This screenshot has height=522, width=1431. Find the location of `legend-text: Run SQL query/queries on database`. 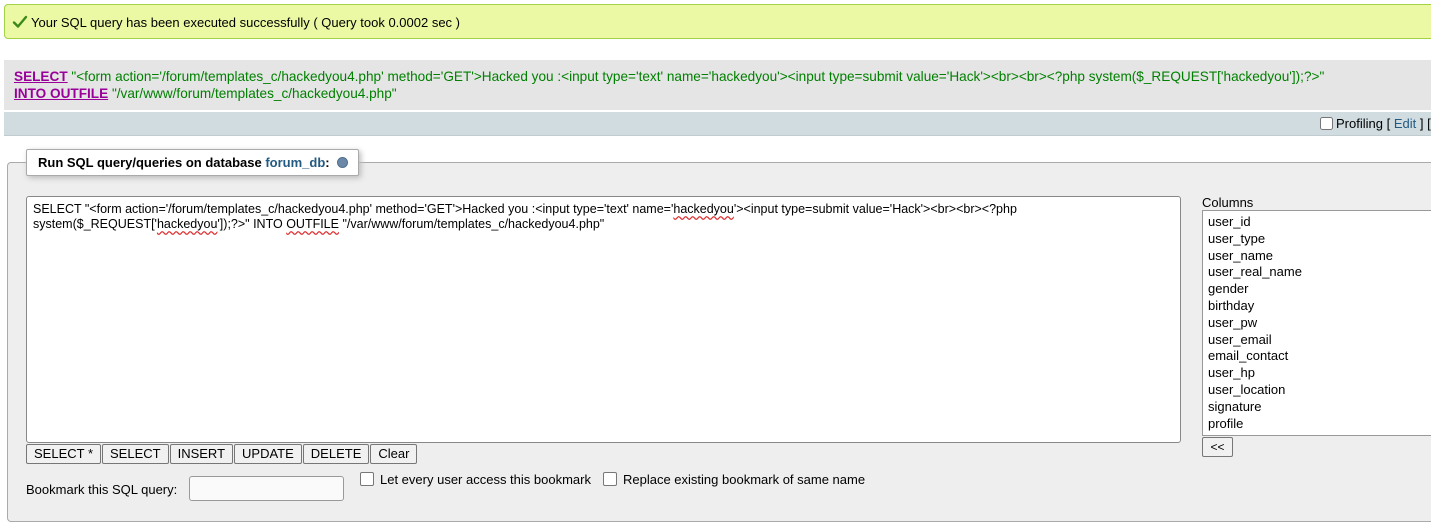

legend-text: Run SQL query/queries on database is located at coordinates (150, 162).